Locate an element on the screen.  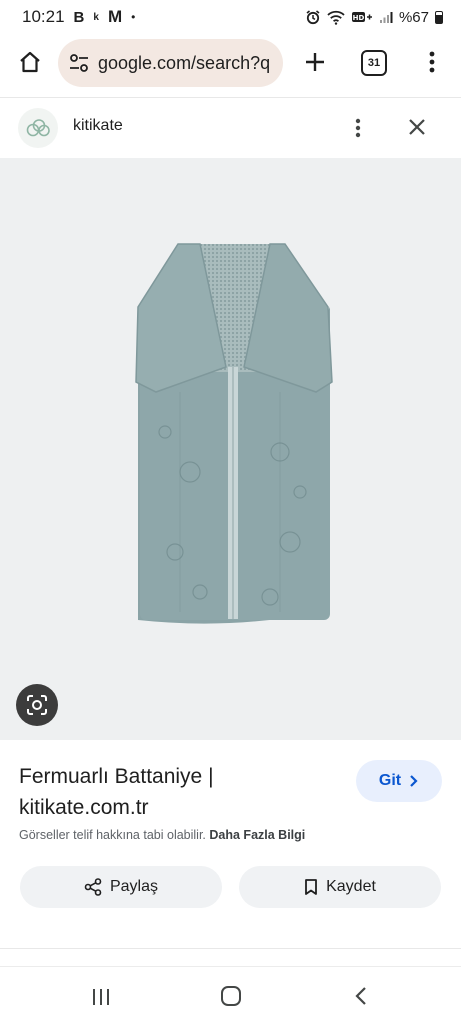
recents-button is located at coordinates (101, 997).